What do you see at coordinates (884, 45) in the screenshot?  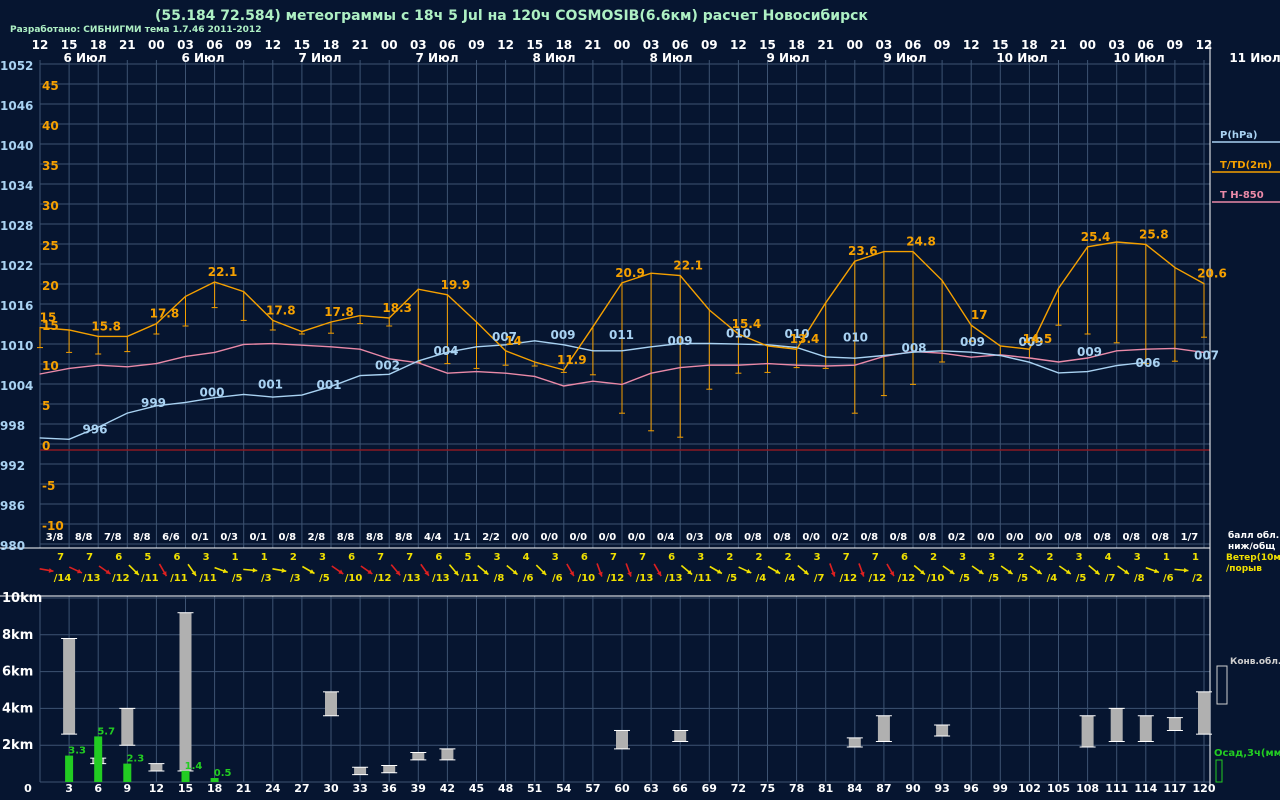 I see `hour-tick-label: 03` at bounding box center [884, 45].